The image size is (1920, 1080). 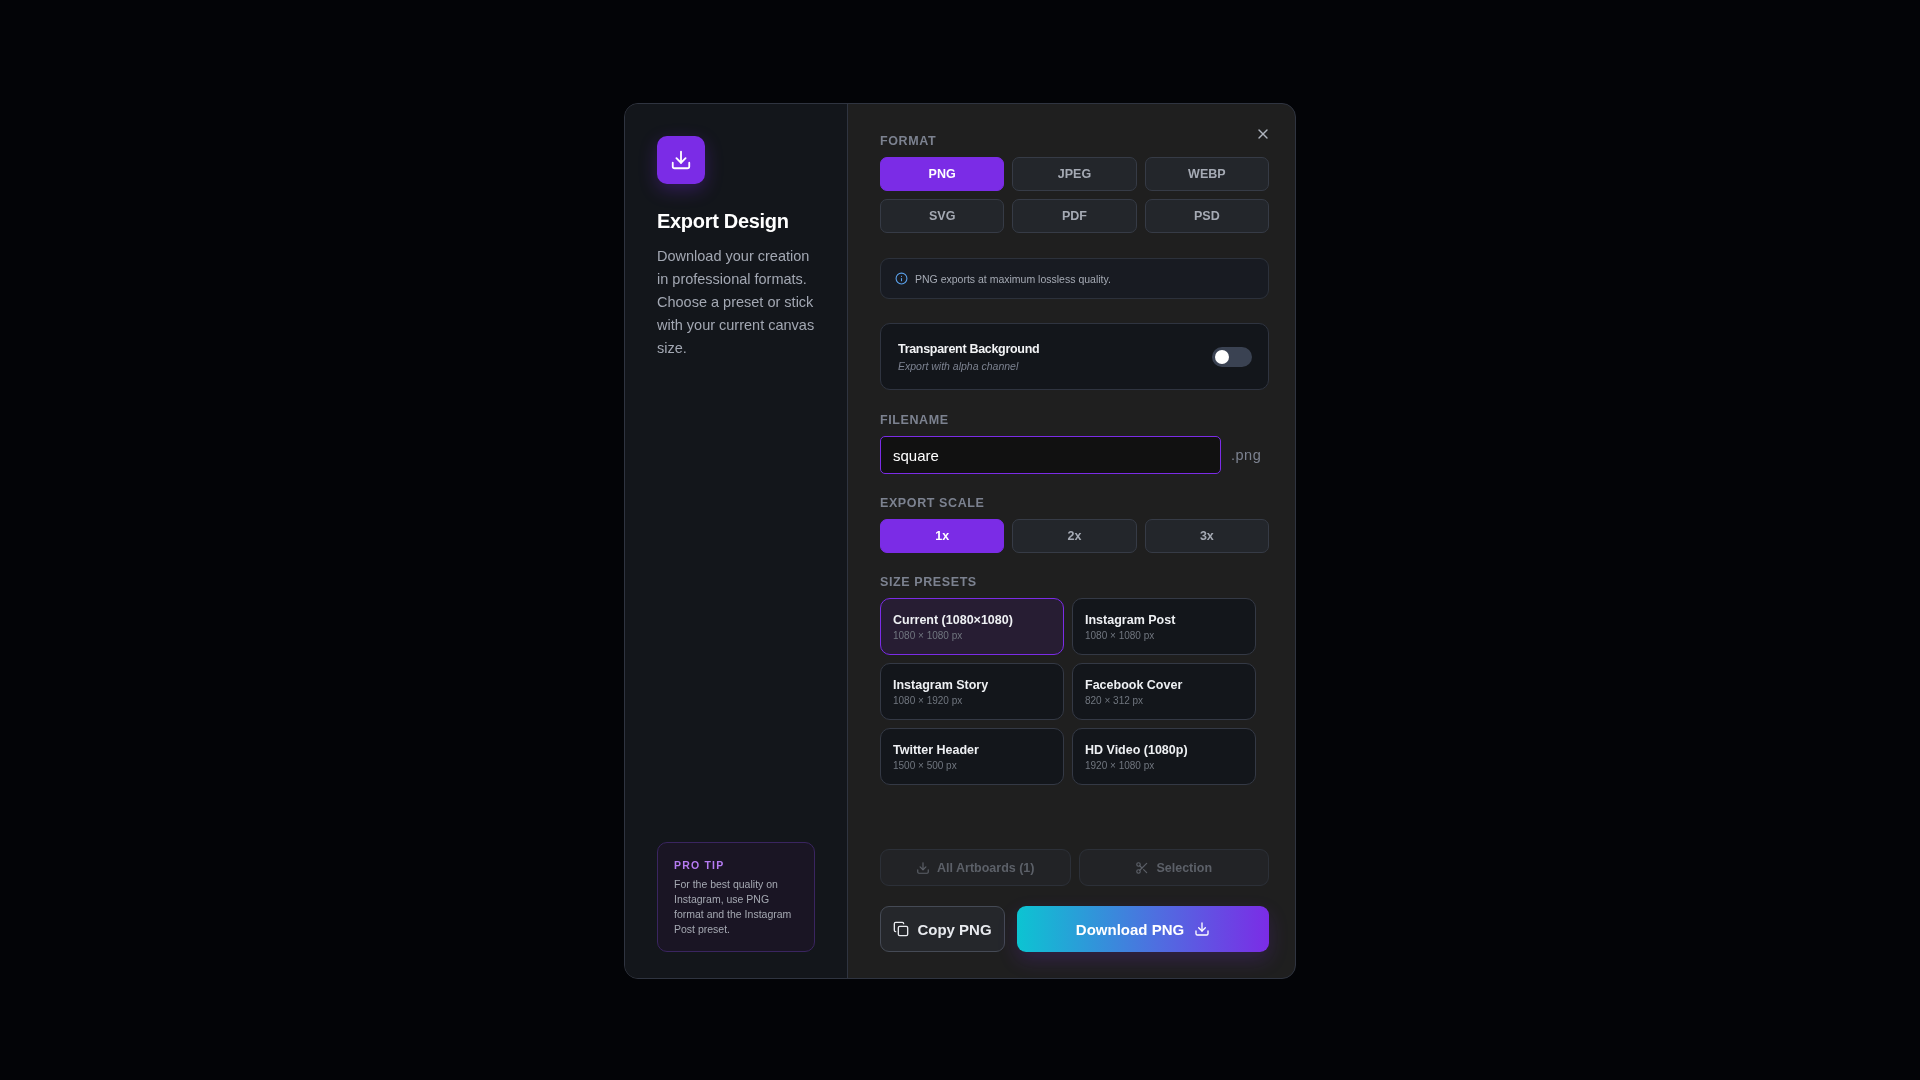 I want to click on size-preset-card: HD Video (1080p) 1920 × 1080 px, so click(x=1164, y=756).